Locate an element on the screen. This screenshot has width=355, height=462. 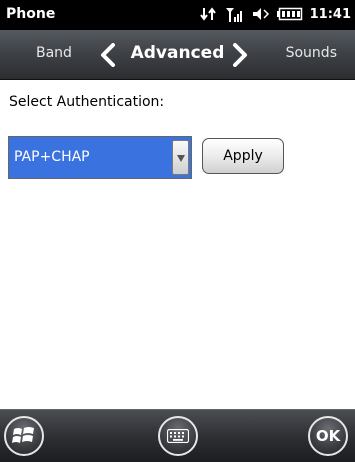
tab-navigation: Band Advanced Sounds is located at coordinates (177, 55).